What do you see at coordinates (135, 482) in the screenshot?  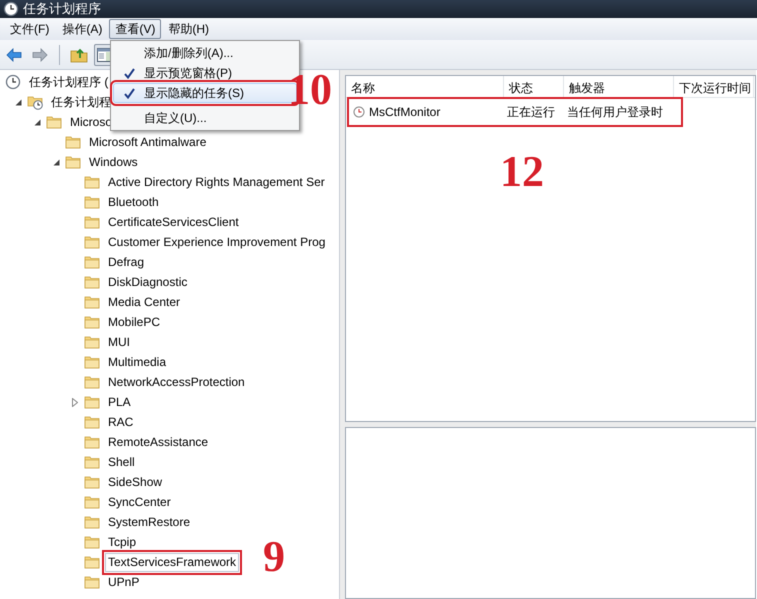 I see `tree-item: SideShow` at bounding box center [135, 482].